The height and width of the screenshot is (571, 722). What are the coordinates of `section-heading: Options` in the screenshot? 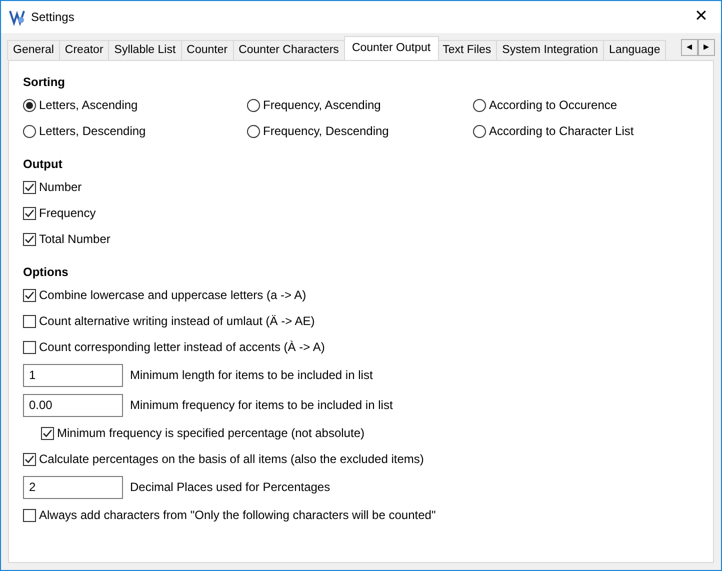 It's located at (46, 271).